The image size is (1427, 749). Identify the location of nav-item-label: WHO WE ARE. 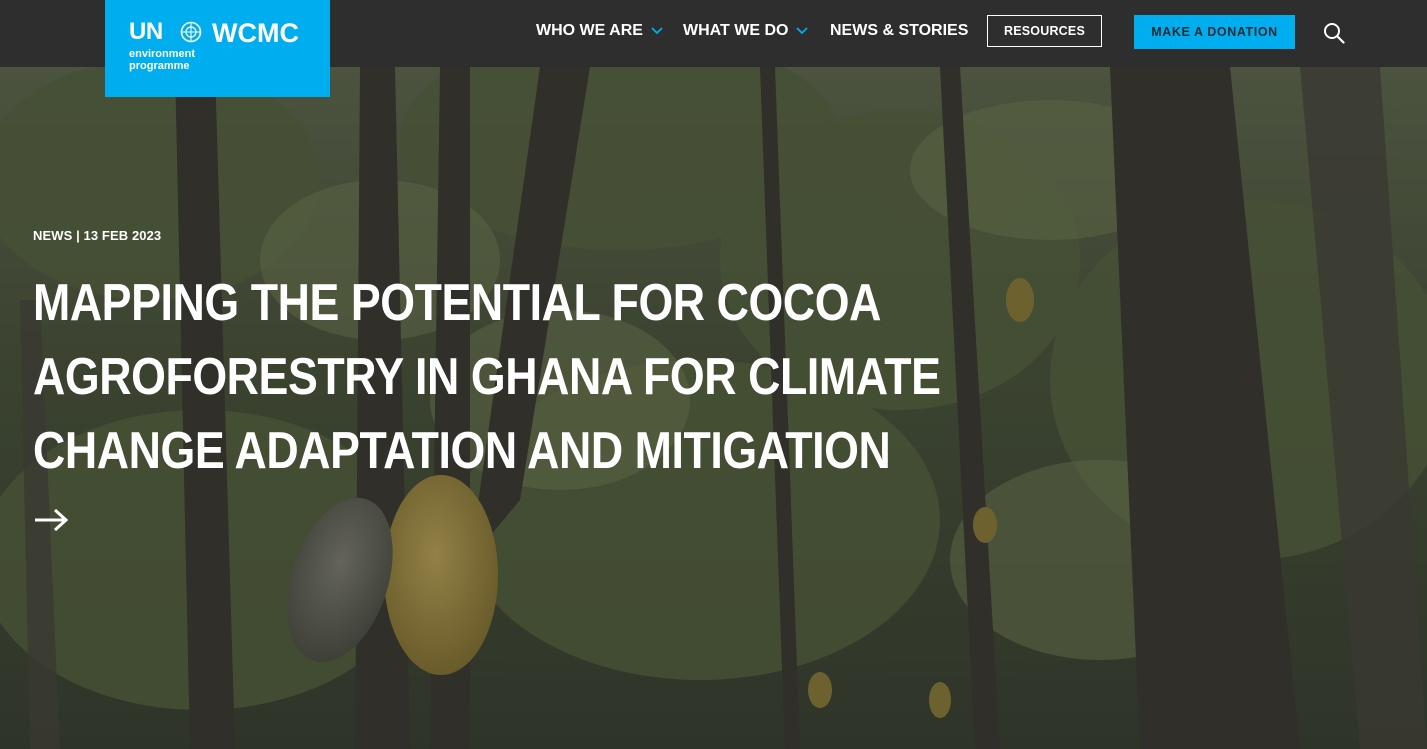
(589, 30).